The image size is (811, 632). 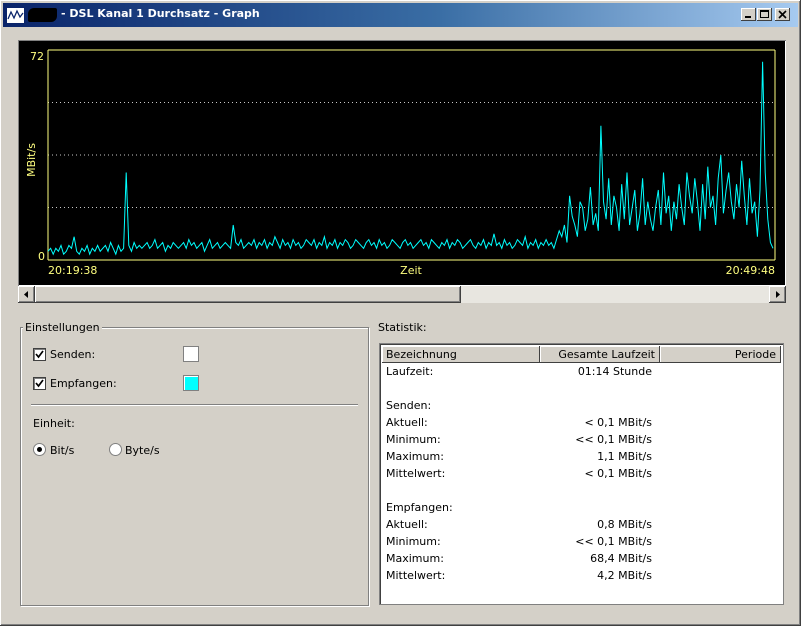 What do you see at coordinates (755, 354) in the screenshot?
I see `column-header-label: Periode` at bounding box center [755, 354].